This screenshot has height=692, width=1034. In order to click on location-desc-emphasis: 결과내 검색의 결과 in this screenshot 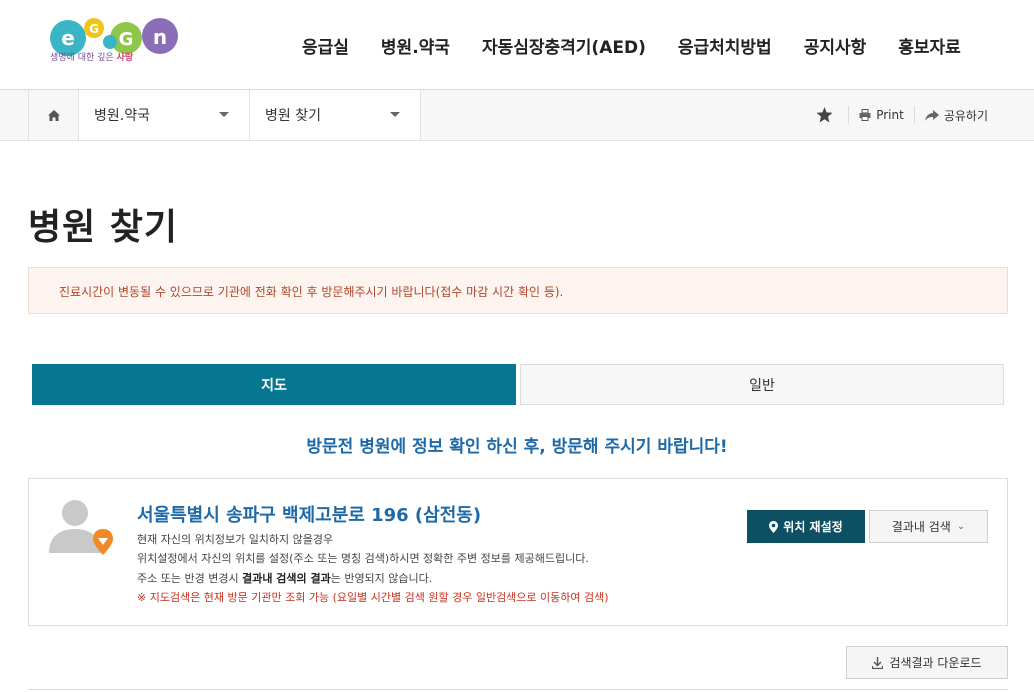, I will do `click(286, 578)`.